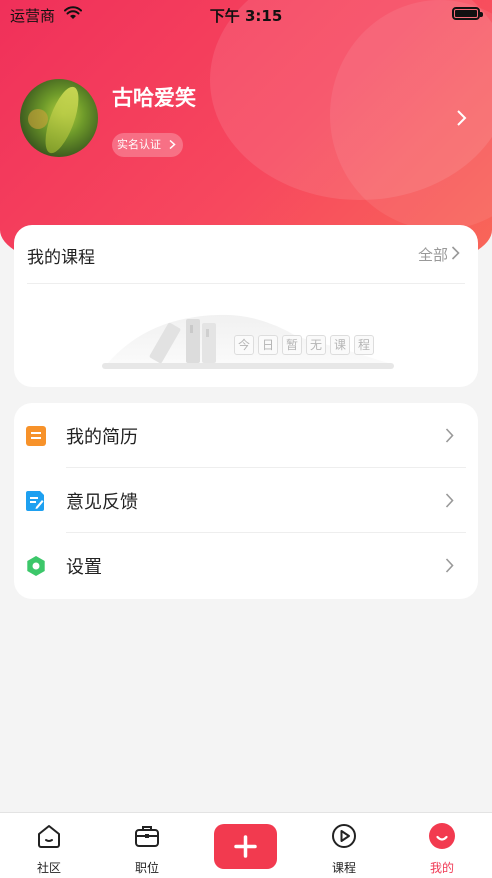 This screenshot has height=878, width=492. I want to click on plus-icon, so click(245, 846).